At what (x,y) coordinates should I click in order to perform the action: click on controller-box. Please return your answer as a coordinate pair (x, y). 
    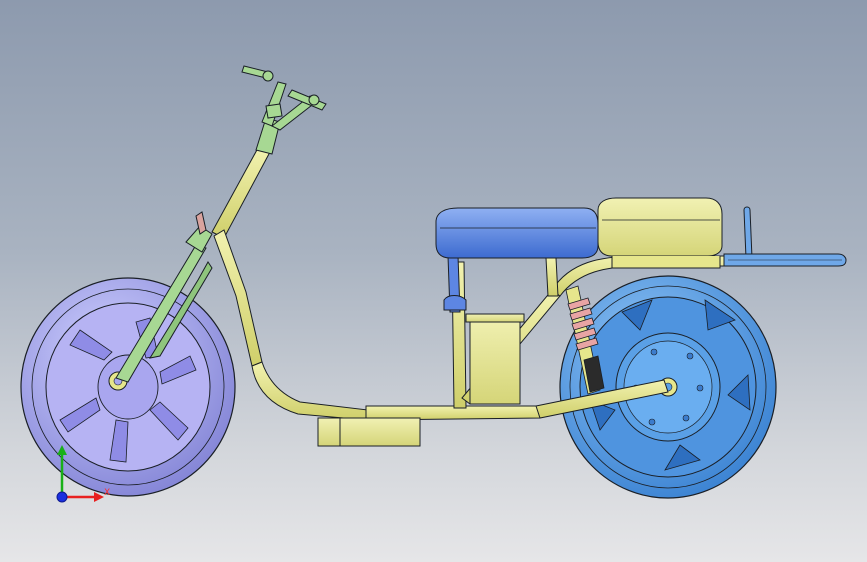
    Looking at the image, I should click on (495, 359).